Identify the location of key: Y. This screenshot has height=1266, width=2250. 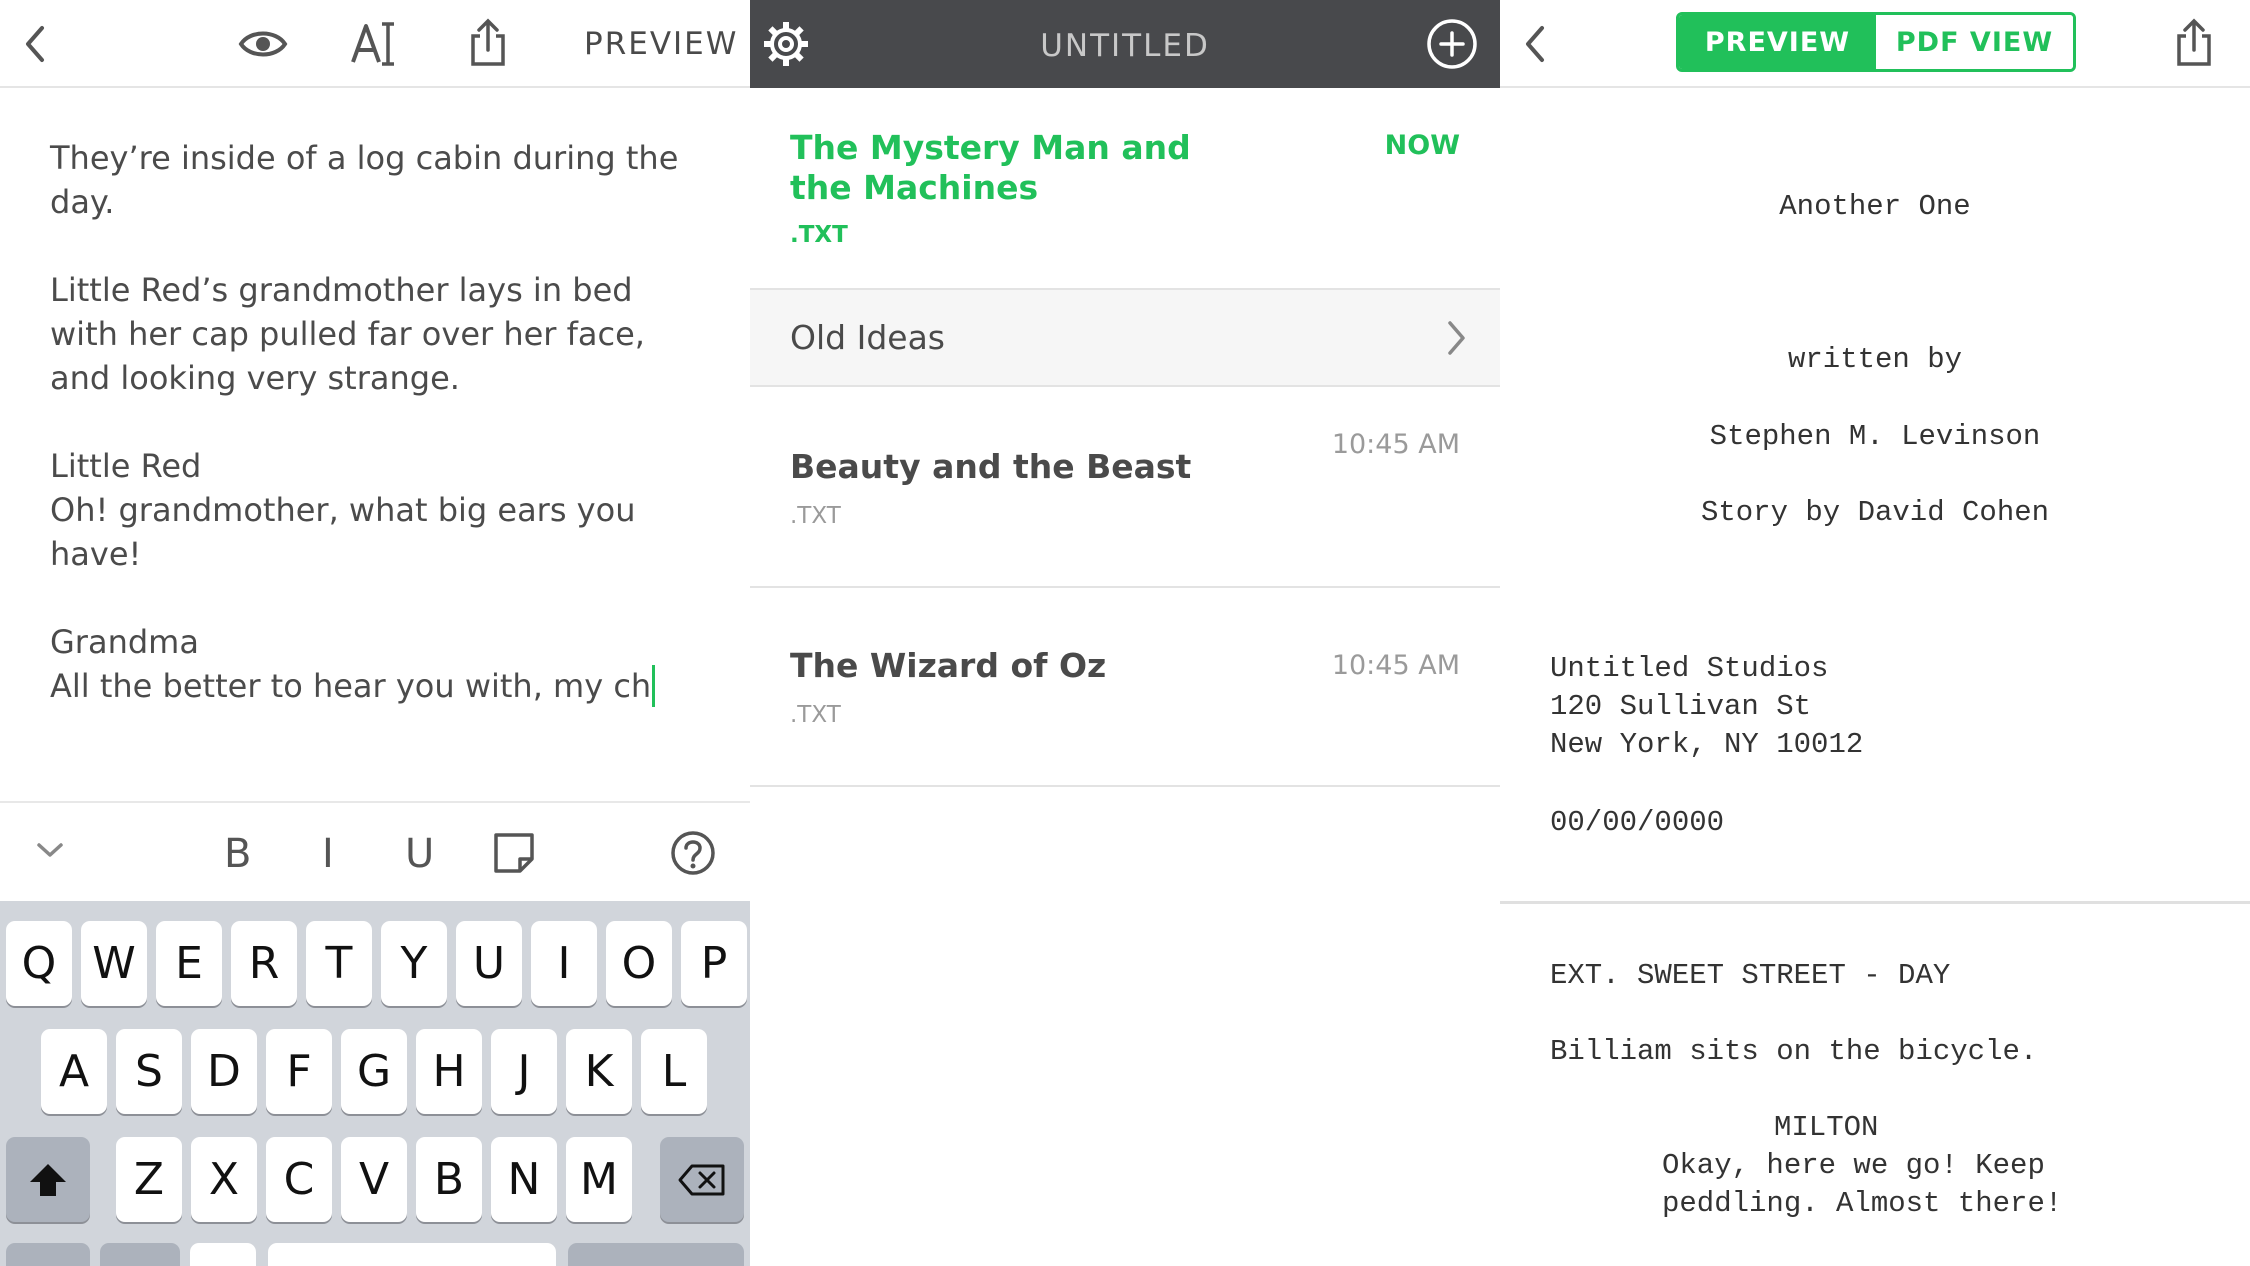
(414, 963).